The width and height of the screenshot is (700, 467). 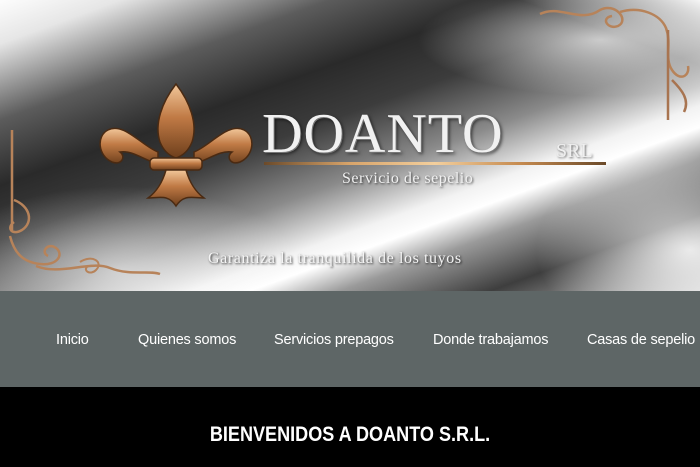 I want to click on logo-subtitle: Servicio de sepelio, so click(x=408, y=178).